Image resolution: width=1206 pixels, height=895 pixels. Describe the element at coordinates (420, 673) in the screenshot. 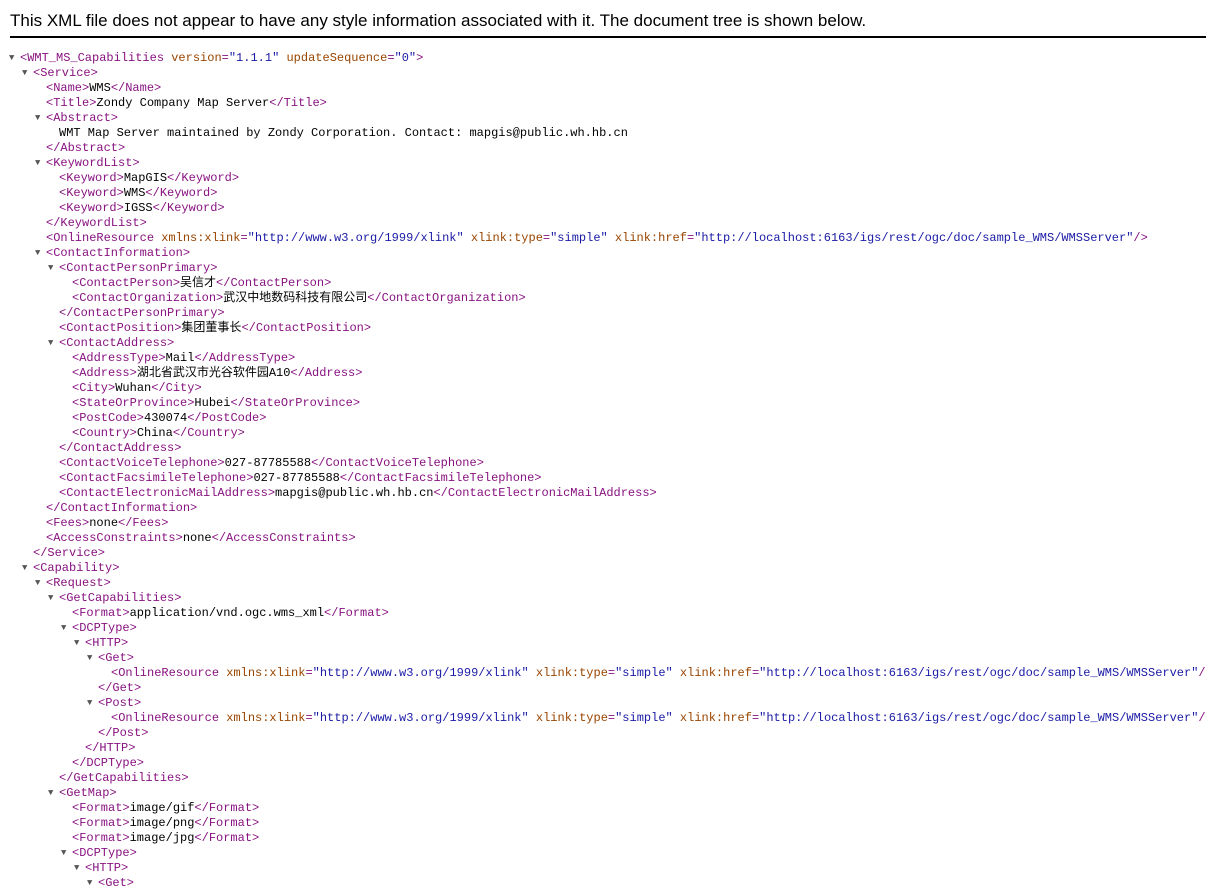

I see `xml-attribute-value: "http://www.w3.org/1999/xlink"` at that location.